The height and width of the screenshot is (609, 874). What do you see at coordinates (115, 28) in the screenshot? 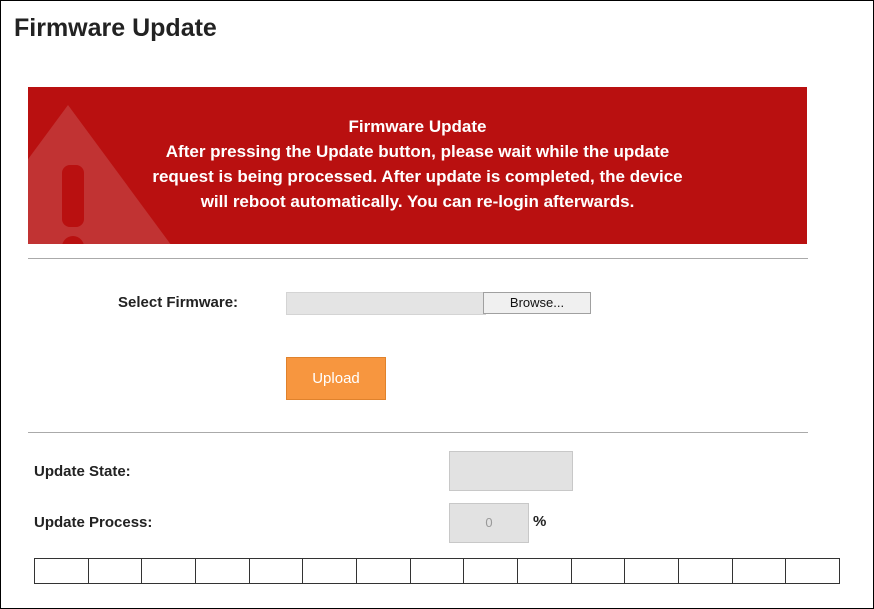
I see `page-title: Firmware Update` at bounding box center [115, 28].